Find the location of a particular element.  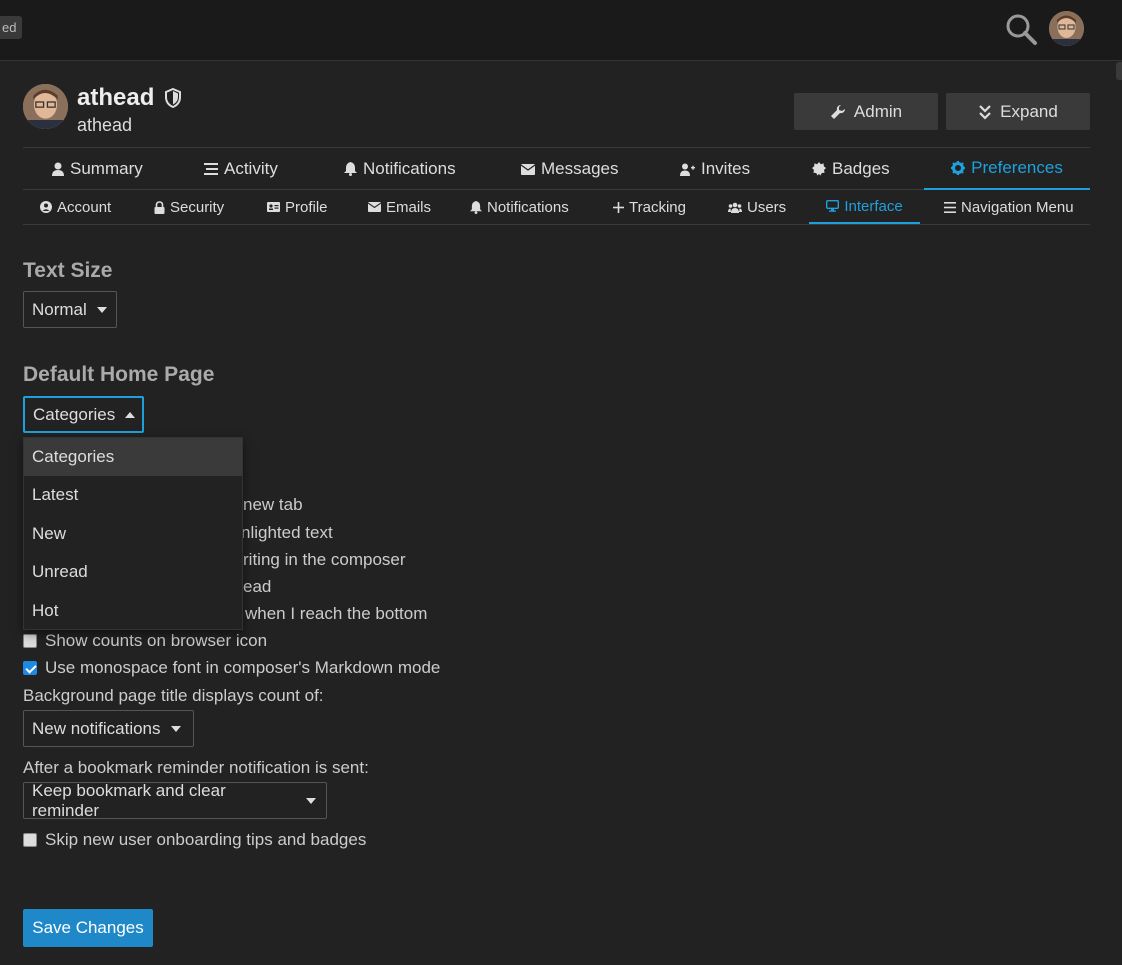

lock-icon is located at coordinates (159, 207).